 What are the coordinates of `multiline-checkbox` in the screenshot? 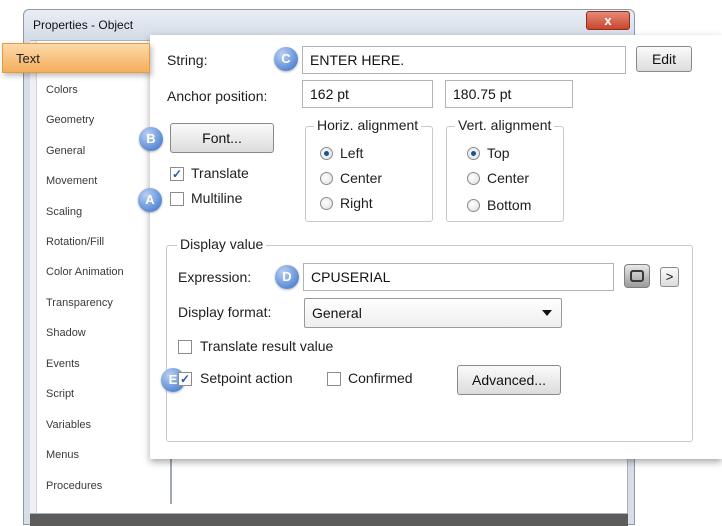 It's located at (177, 199).